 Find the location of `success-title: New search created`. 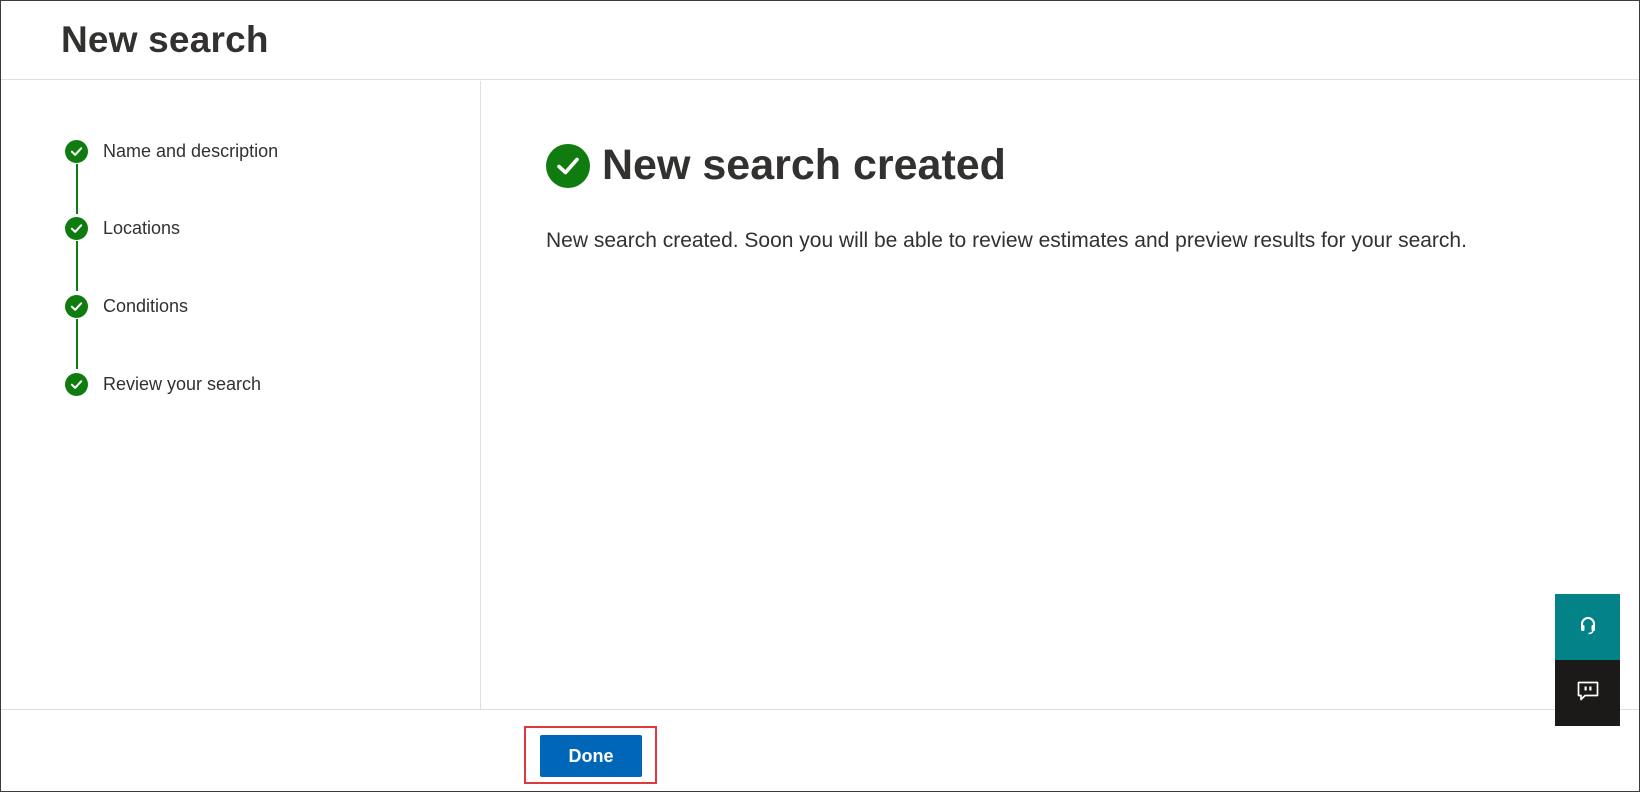

success-title: New search created is located at coordinates (804, 165).